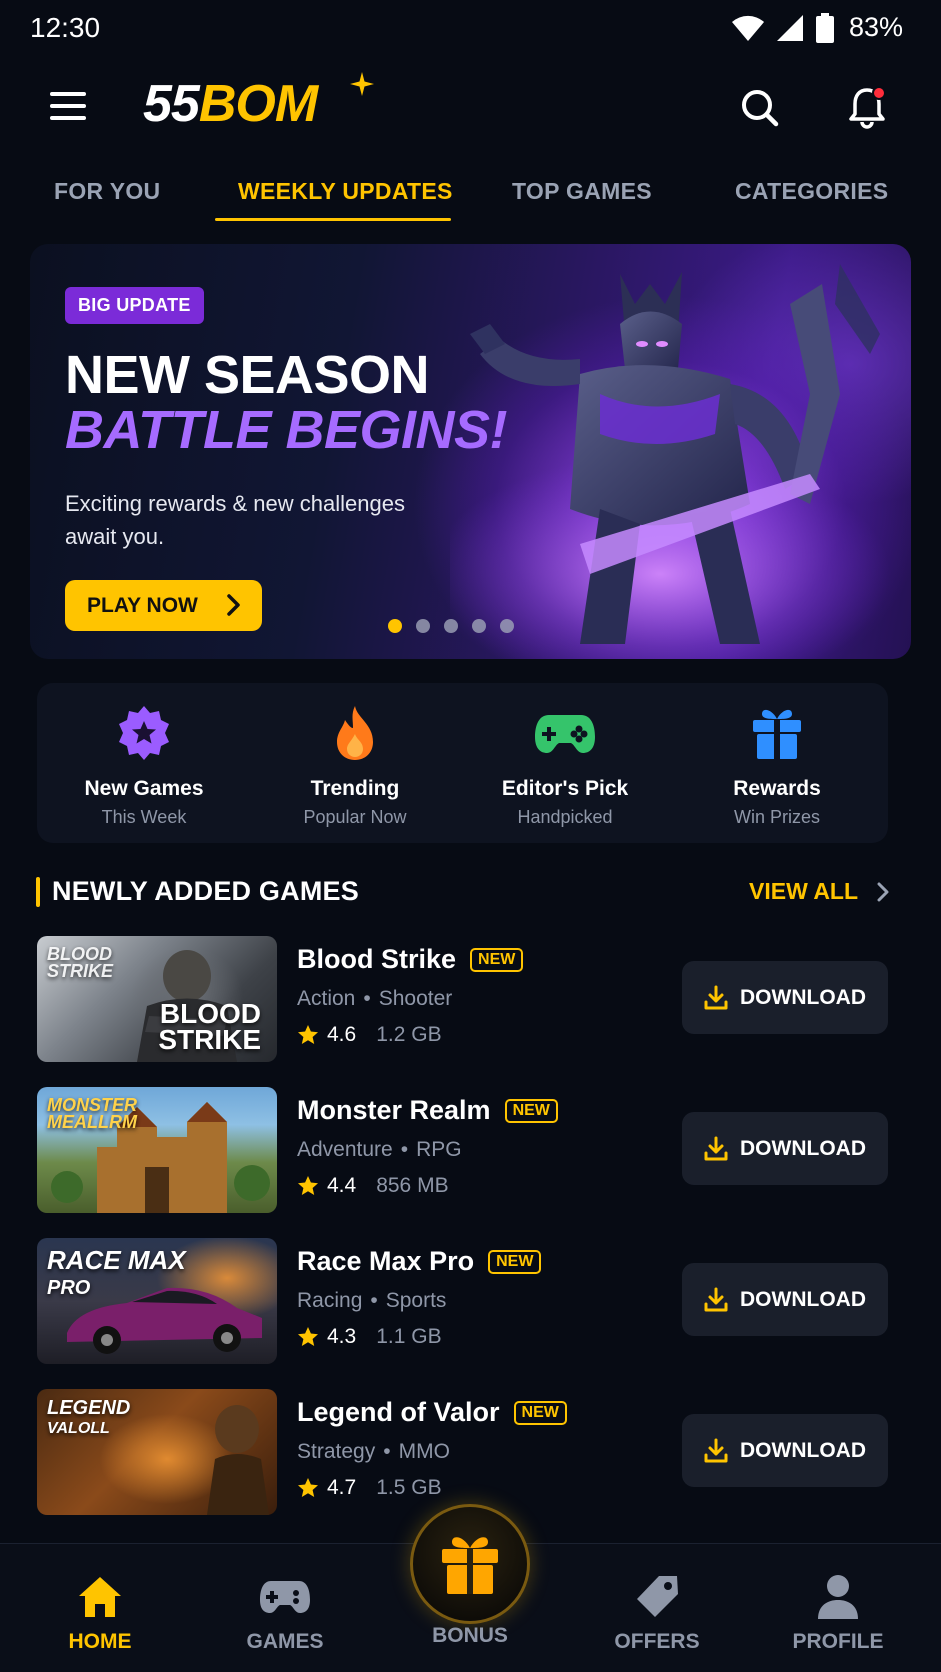 This screenshot has width=941, height=1672. I want to click on nav-label: HOME, so click(100, 1641).